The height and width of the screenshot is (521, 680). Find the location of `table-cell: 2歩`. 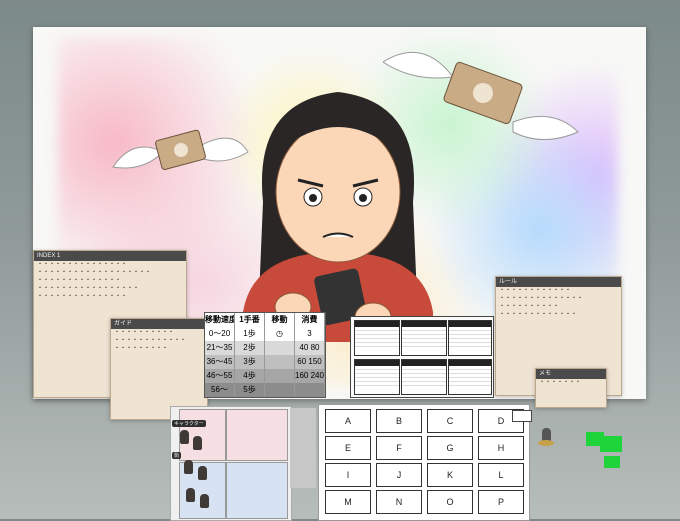

table-cell: 2歩 is located at coordinates (250, 348).